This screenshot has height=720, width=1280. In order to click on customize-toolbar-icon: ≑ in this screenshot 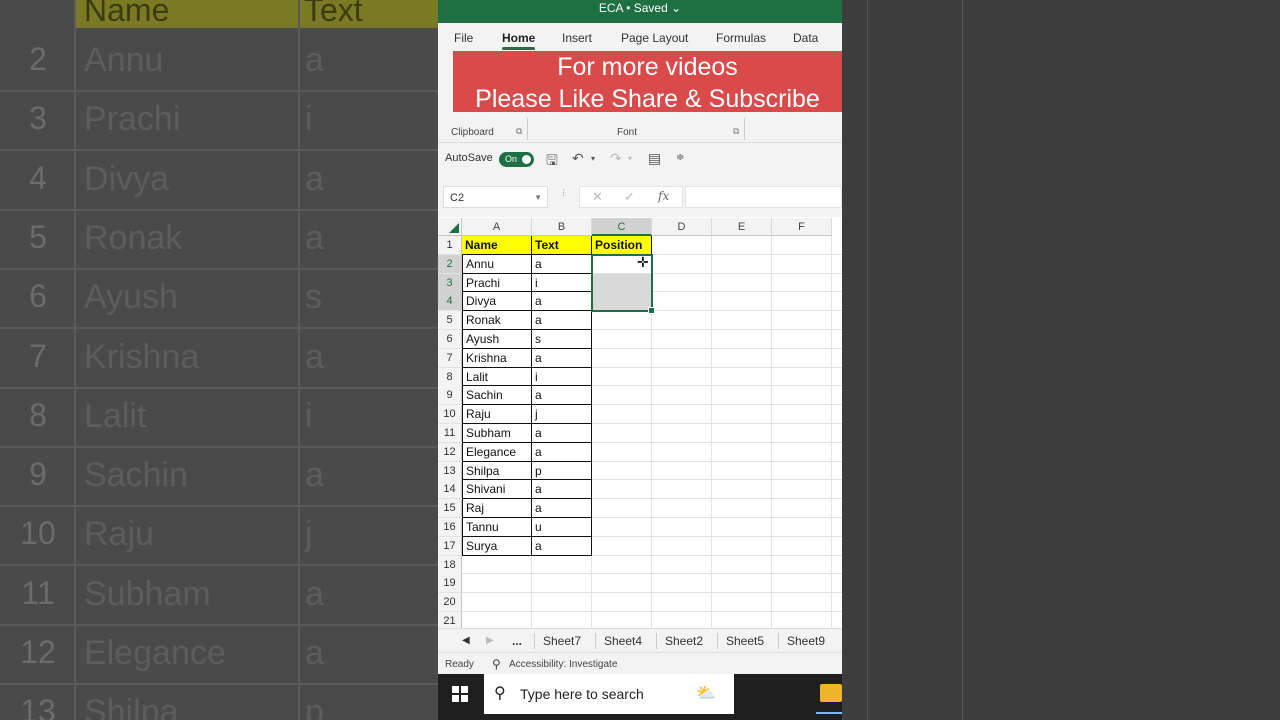, I will do `click(680, 157)`.